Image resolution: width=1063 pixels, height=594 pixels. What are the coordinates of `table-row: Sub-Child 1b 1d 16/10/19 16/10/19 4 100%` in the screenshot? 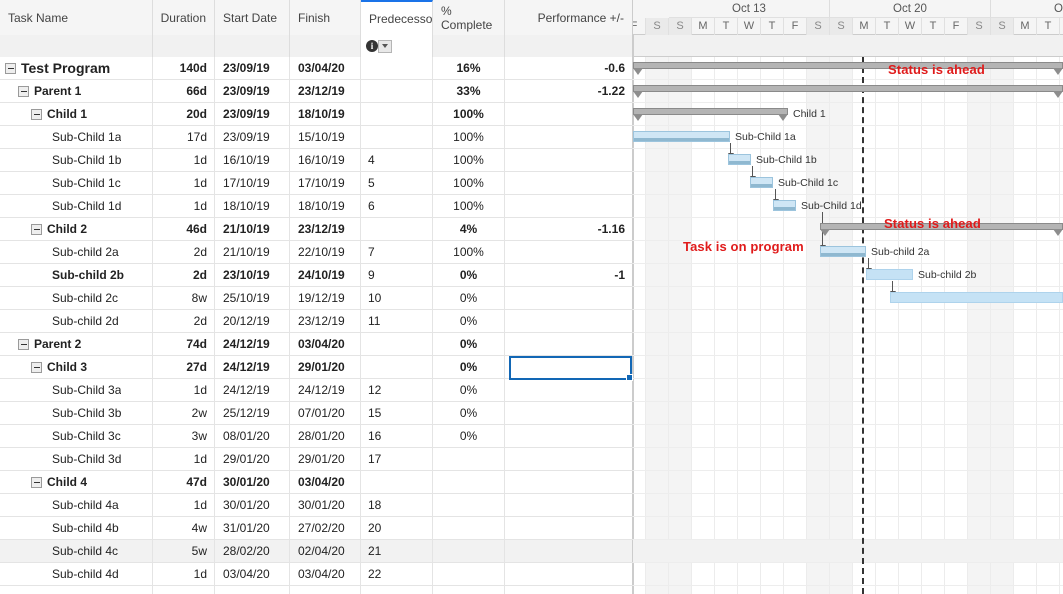 It's located at (316, 160).